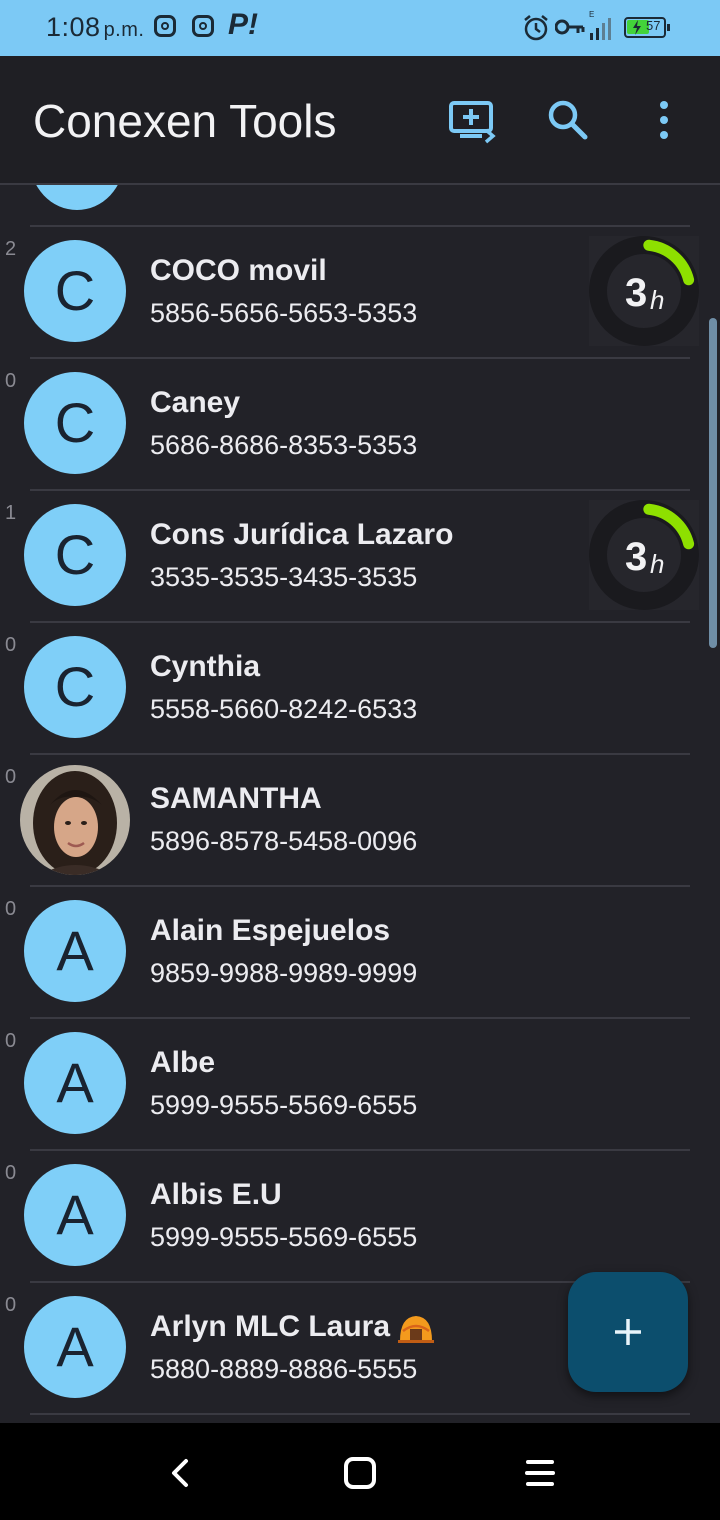  Describe the element at coordinates (472, 120) in the screenshot. I see `add-to-screen-icon` at that location.